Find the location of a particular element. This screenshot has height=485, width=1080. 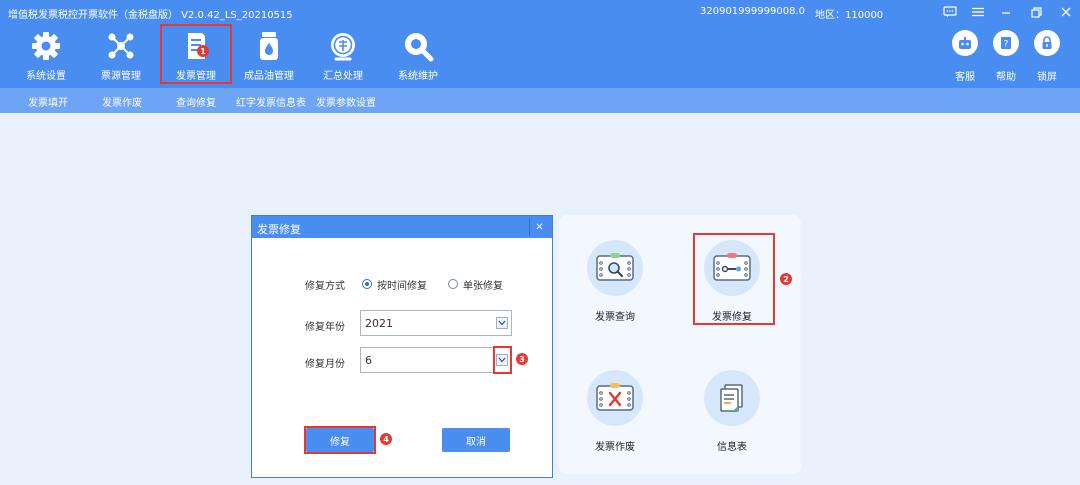

func-label: 信息表 is located at coordinates (732, 447).